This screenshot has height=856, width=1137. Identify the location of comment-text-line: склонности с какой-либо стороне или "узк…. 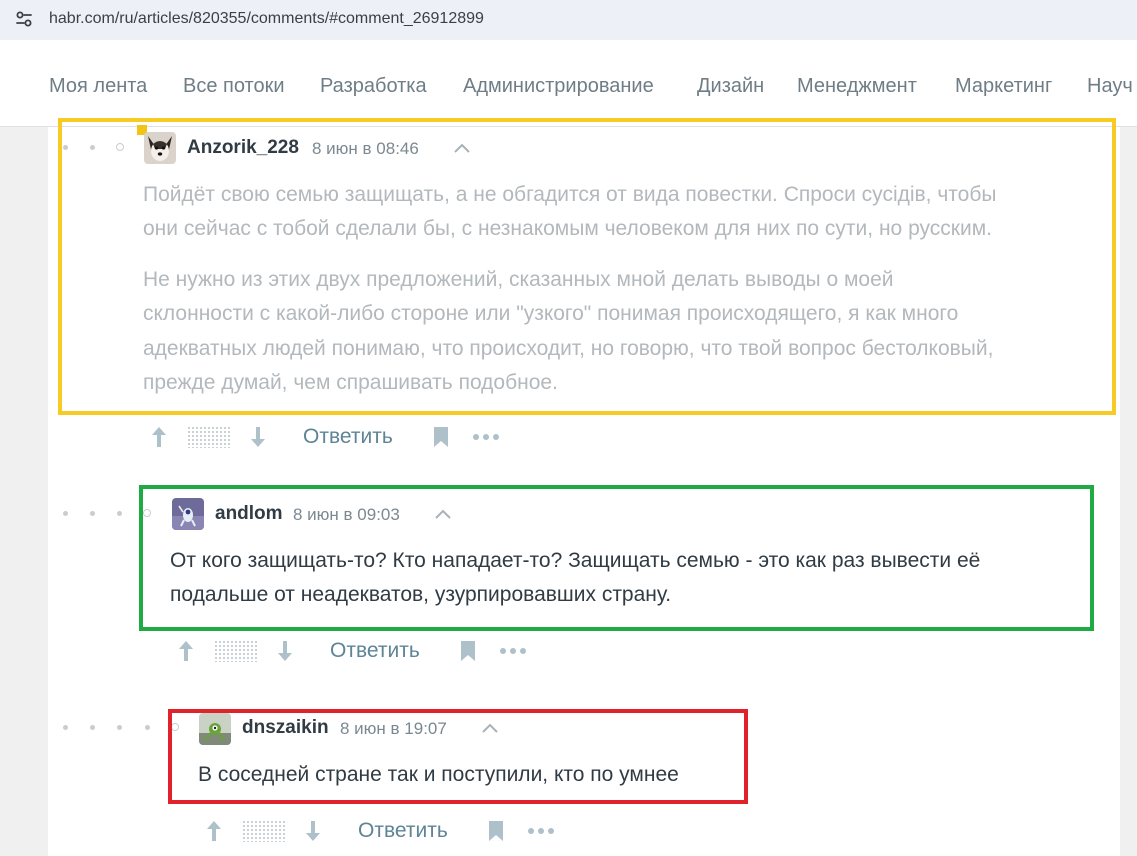
(551, 313).